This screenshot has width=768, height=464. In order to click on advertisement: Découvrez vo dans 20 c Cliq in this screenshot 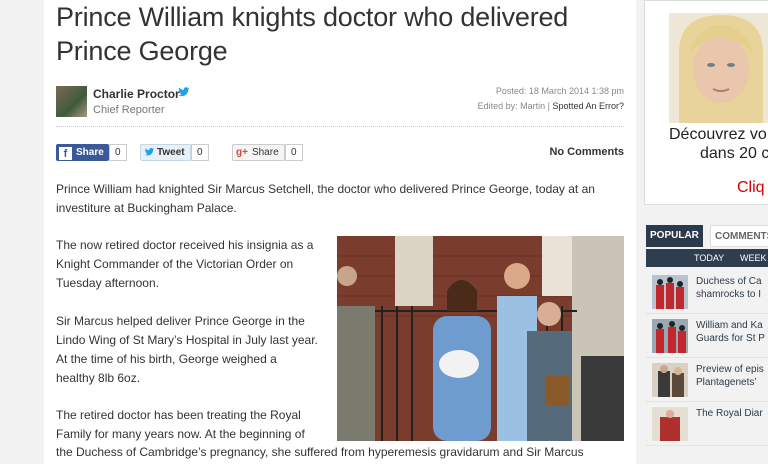, I will do `click(706, 102)`.